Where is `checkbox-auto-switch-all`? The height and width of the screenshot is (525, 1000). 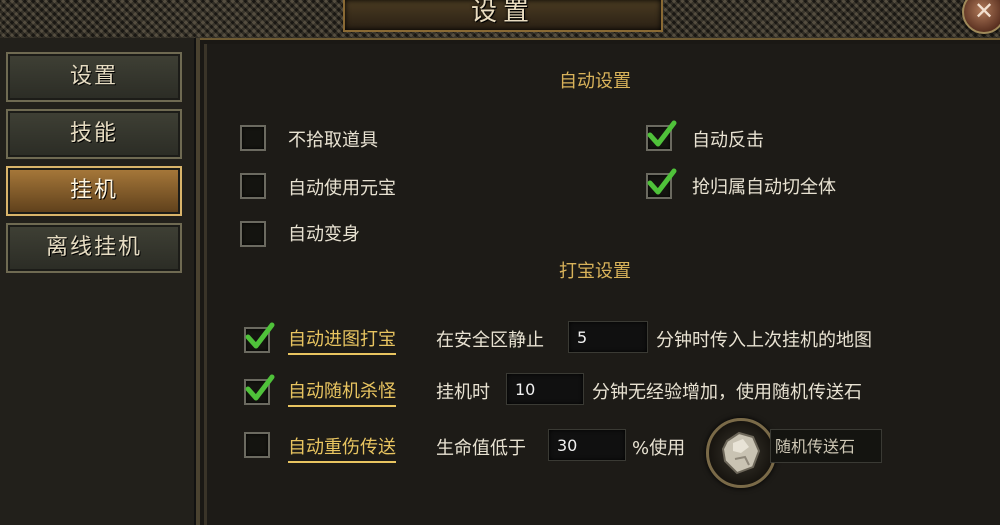
checkbox-auto-switch-all is located at coordinates (661, 183).